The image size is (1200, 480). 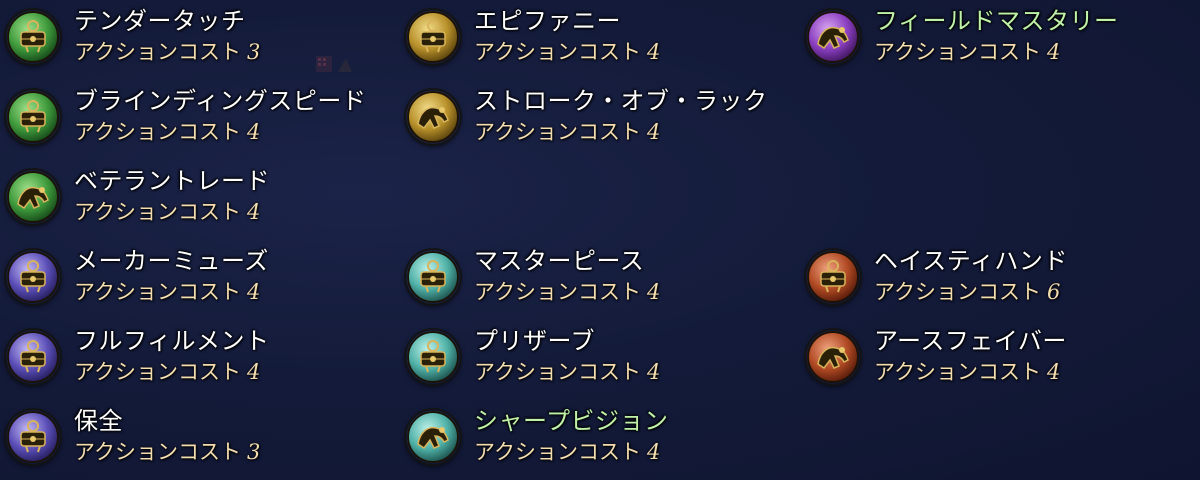 What do you see at coordinates (621, 101) in the screenshot?
I see `action-name: ストローク・オブ・ラック` at bounding box center [621, 101].